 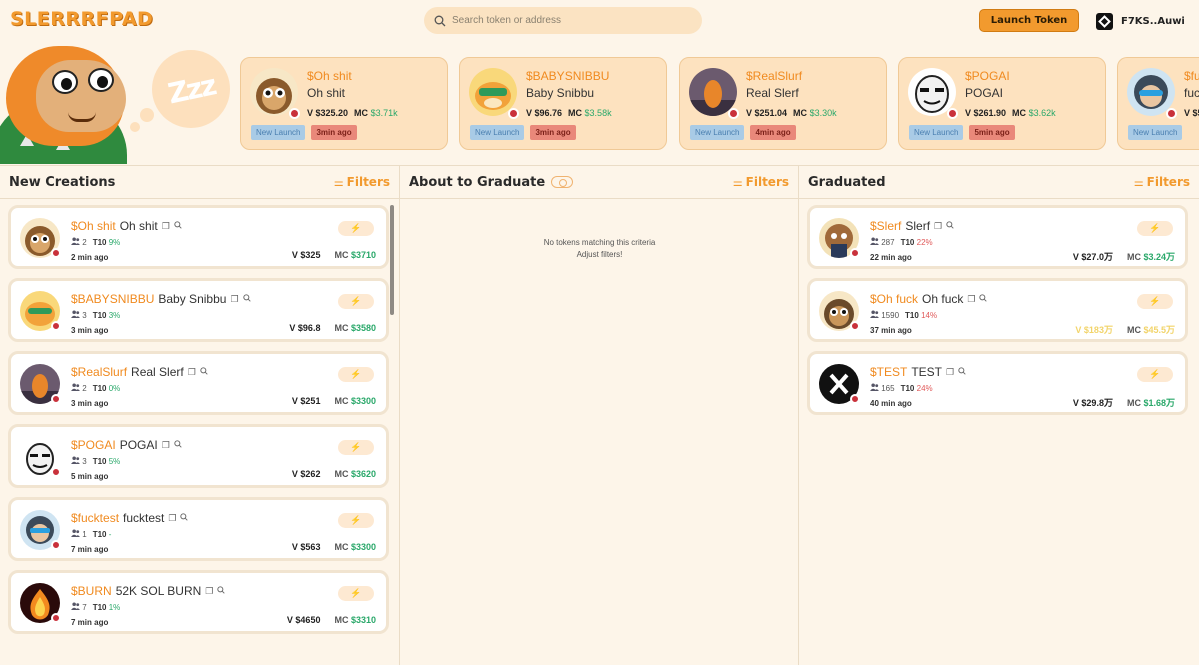 I want to click on top10-holding: T10 -, so click(x=102, y=534).